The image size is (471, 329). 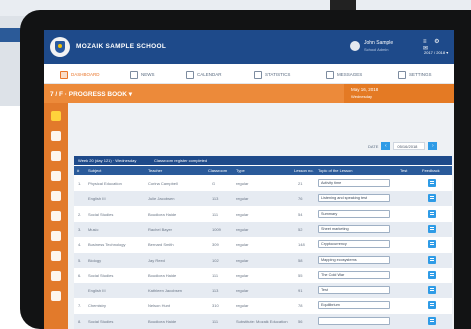 What do you see at coordinates (85, 74) in the screenshot?
I see `nav-label: DASHBOARD` at bounding box center [85, 74].